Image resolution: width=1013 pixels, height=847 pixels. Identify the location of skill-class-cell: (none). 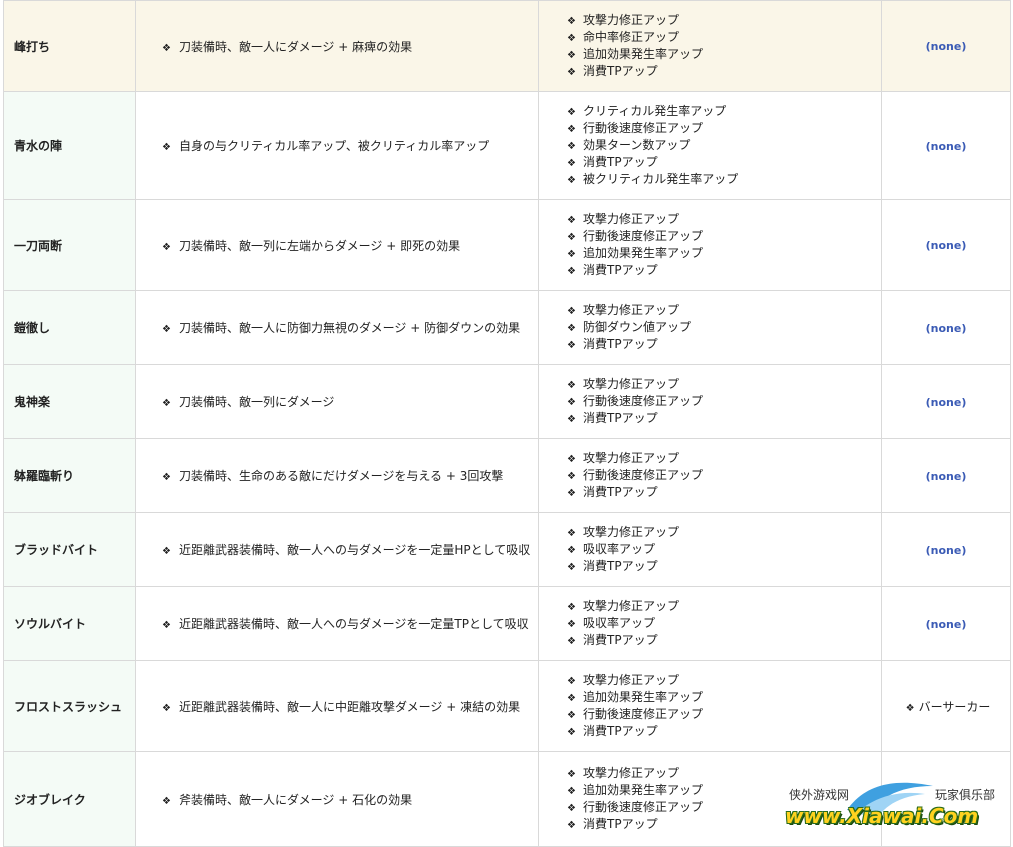
(946, 145).